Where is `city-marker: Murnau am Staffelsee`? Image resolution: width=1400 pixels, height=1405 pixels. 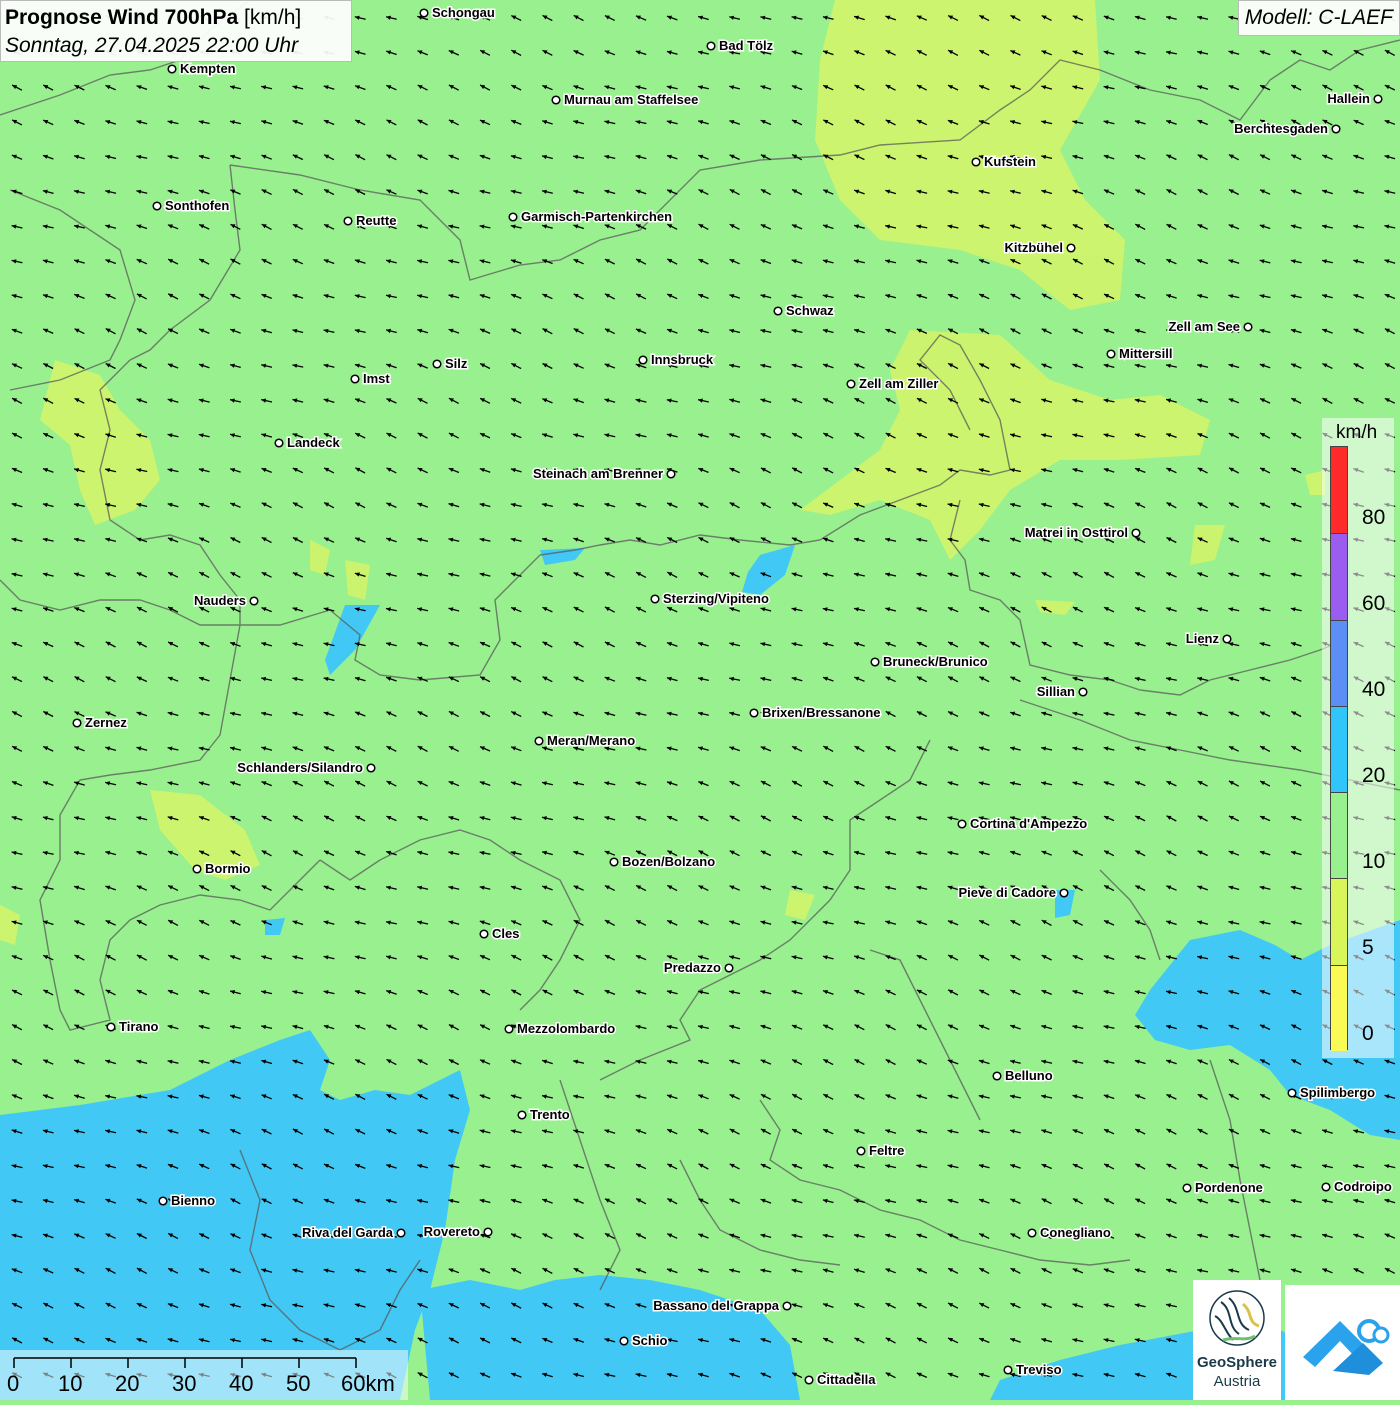
city-marker: Murnau am Staffelsee is located at coordinates (625, 100).